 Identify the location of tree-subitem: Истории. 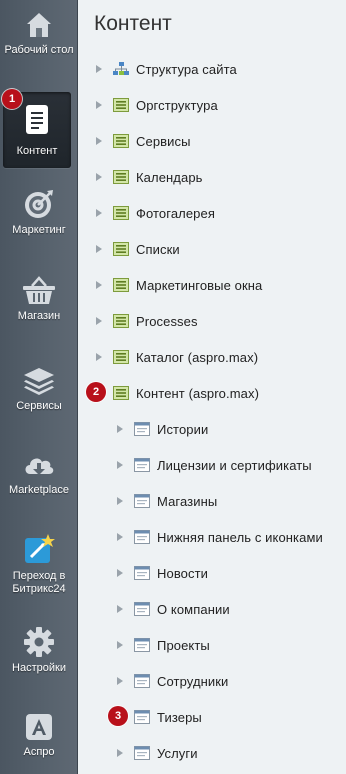
(162, 429).